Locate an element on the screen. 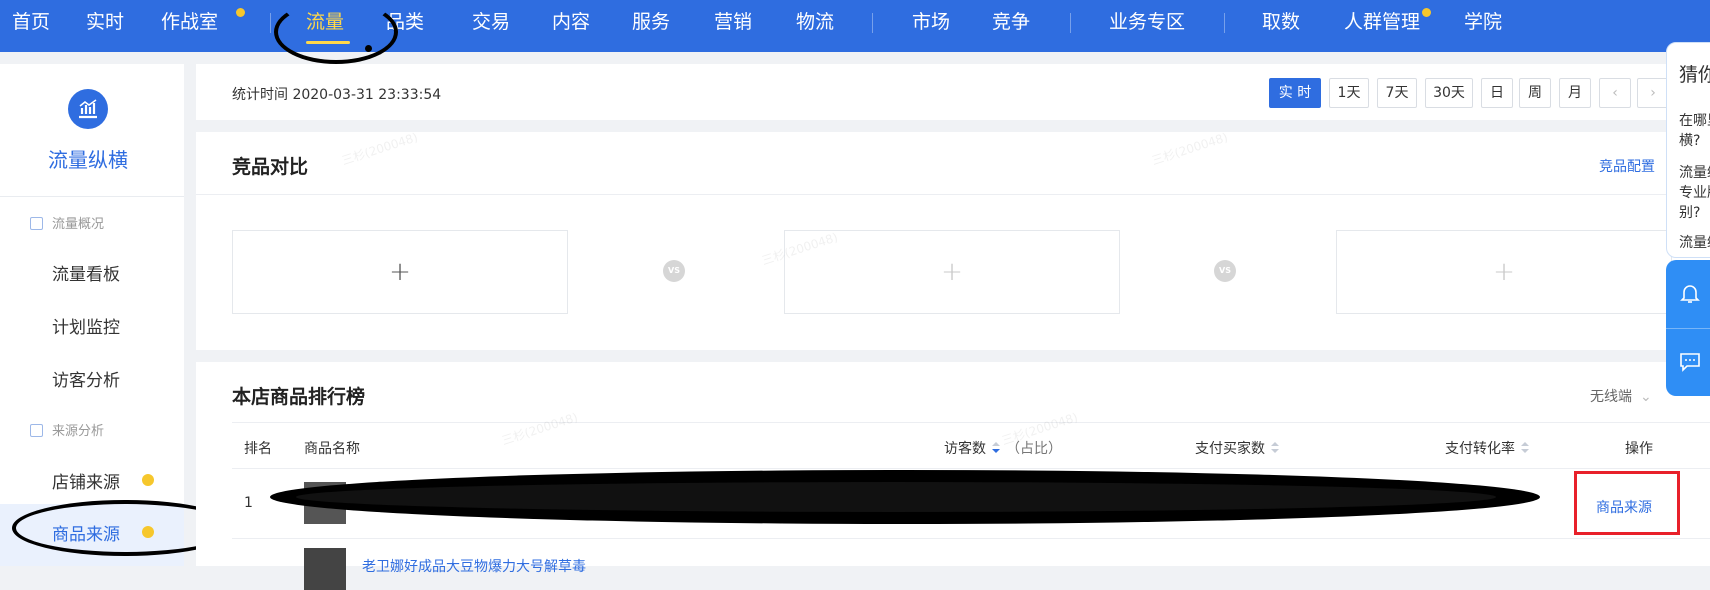 The height and width of the screenshot is (590, 1710). sidebar-group-label: 来源分析 is located at coordinates (78, 431).